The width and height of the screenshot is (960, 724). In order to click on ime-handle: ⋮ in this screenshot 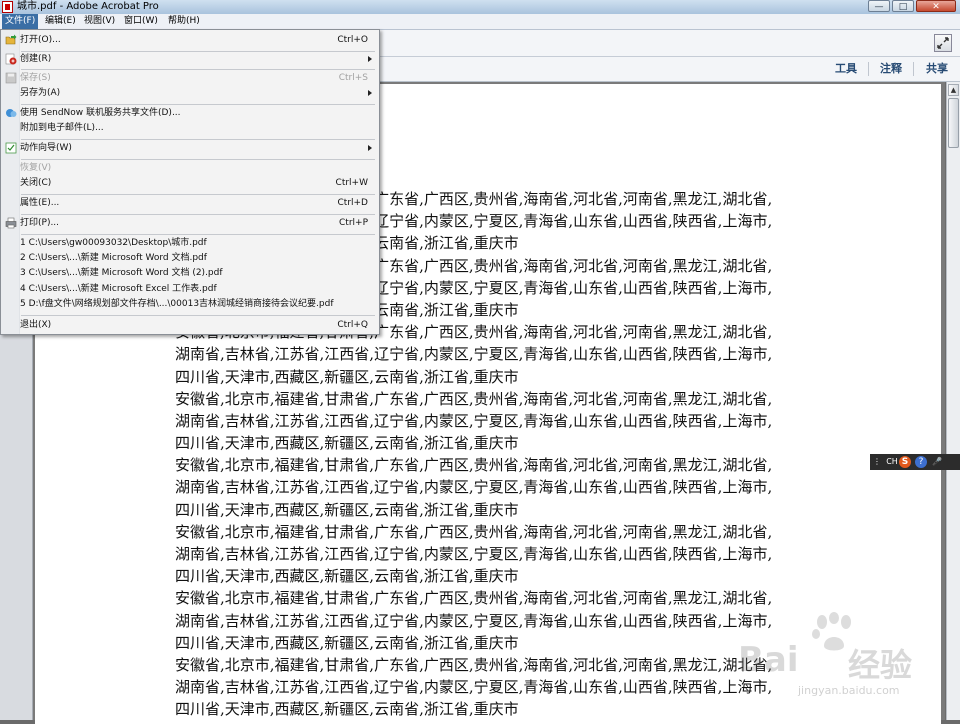, I will do `click(877, 462)`.